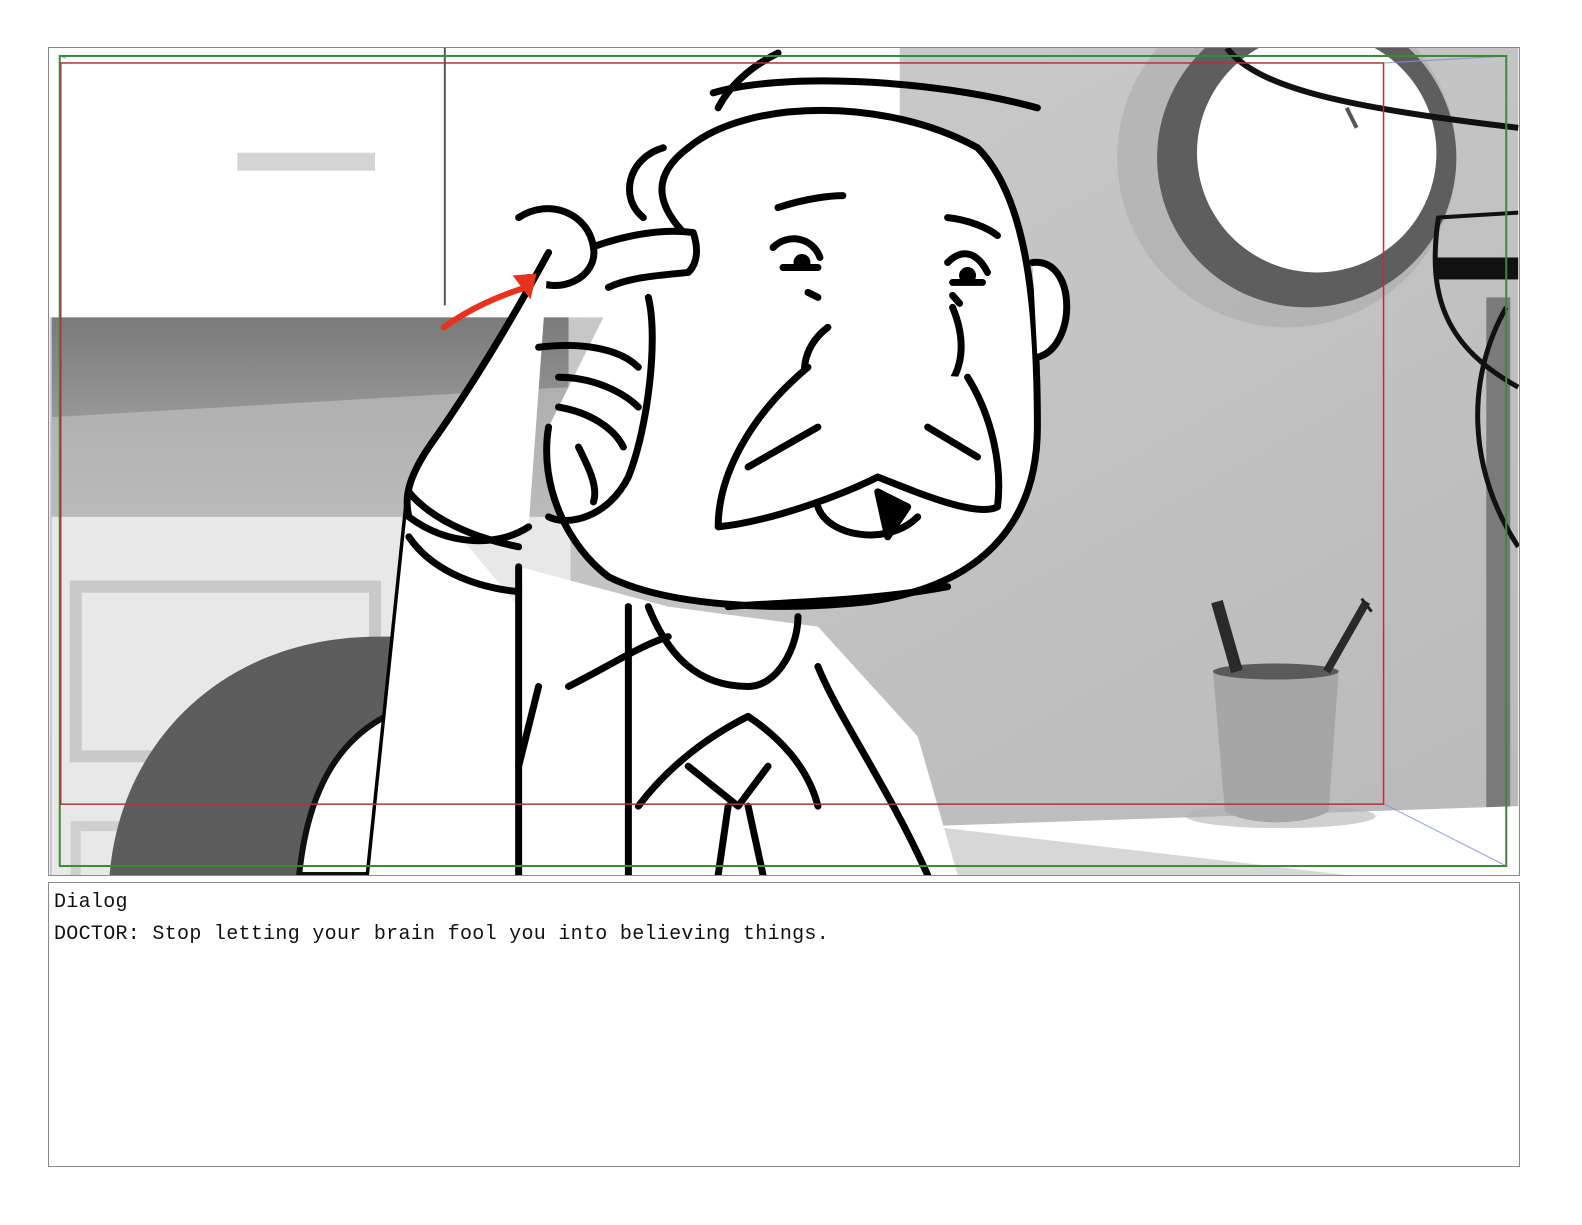 Image resolution: width=1582 pixels, height=1225 pixels. Describe the element at coordinates (91, 902) in the screenshot. I see `dialog-heading: Dialog` at that location.